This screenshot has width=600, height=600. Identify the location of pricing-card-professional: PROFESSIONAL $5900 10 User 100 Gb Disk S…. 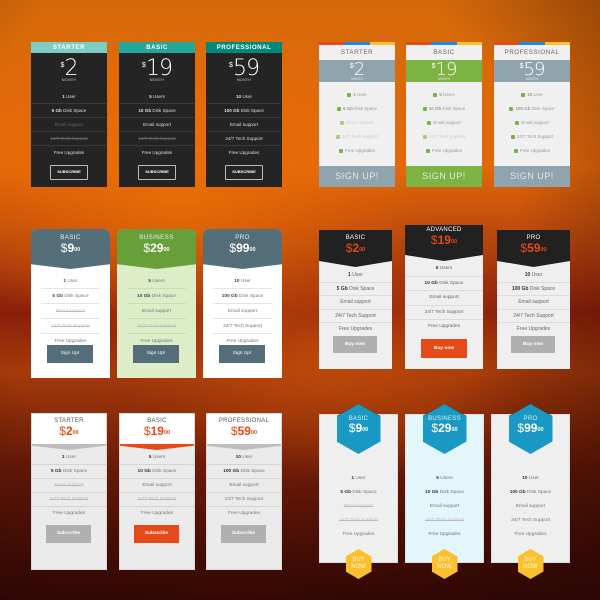
(244, 491).